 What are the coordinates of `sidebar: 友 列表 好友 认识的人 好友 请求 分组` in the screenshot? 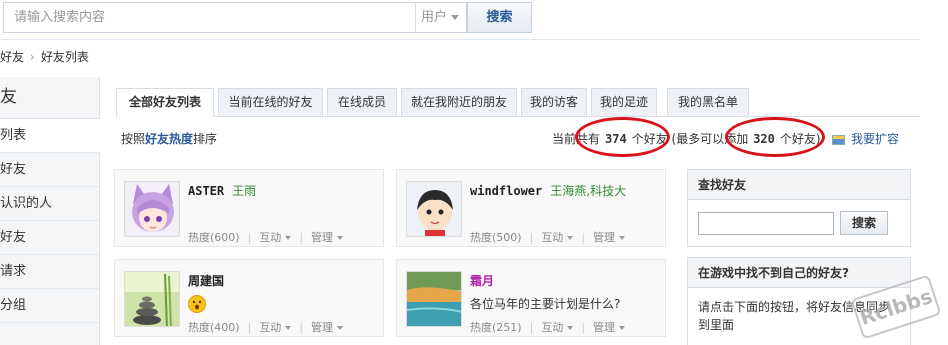 It's located at (50, 211).